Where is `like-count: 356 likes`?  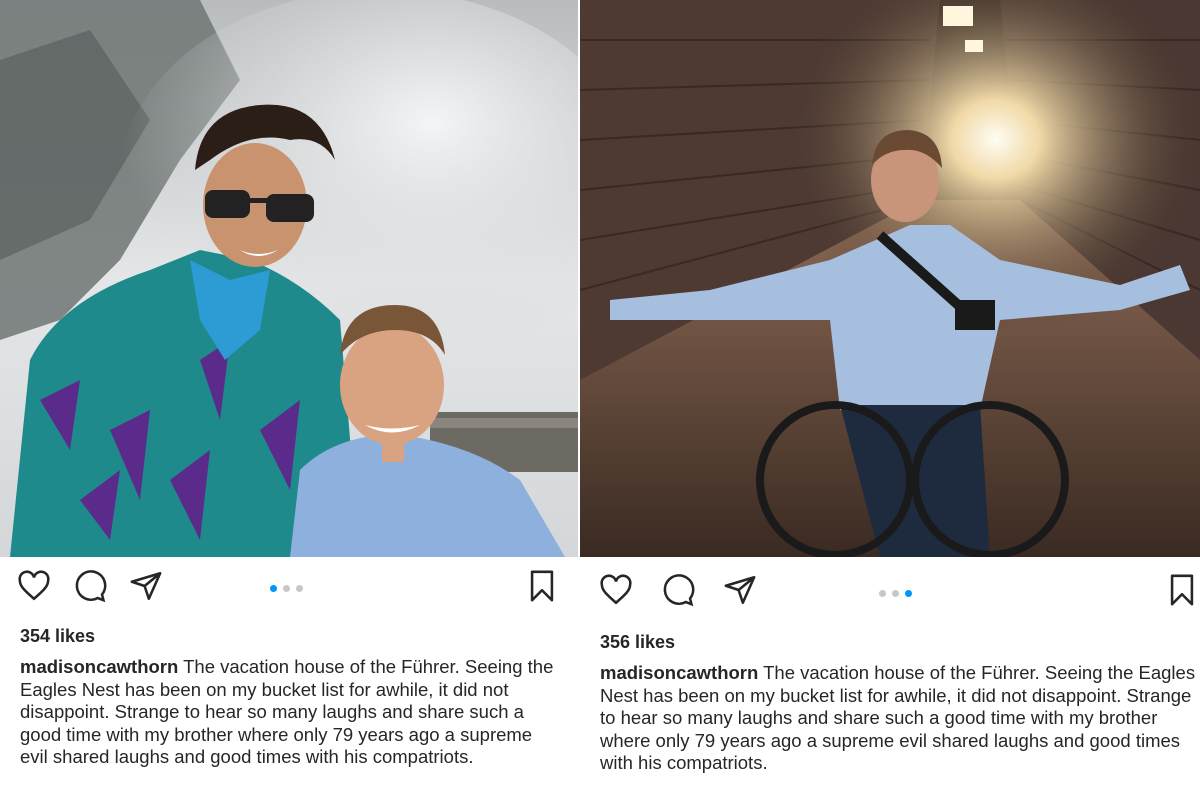
like-count: 356 likes is located at coordinates (637, 642).